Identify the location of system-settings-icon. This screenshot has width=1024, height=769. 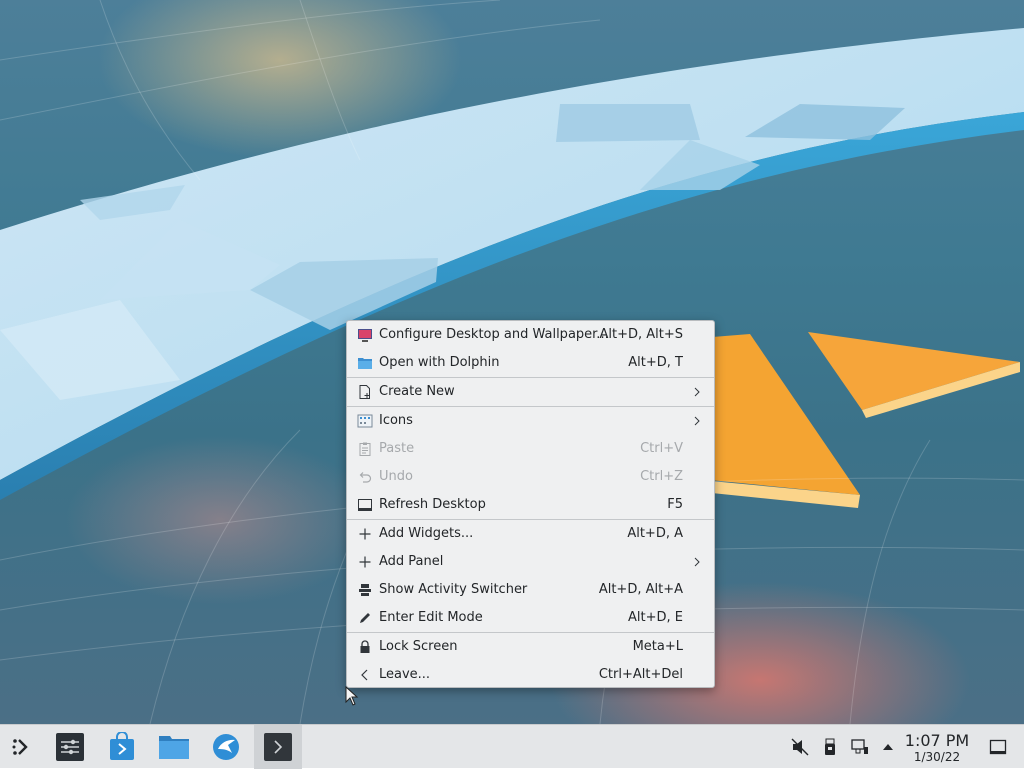
(70, 747).